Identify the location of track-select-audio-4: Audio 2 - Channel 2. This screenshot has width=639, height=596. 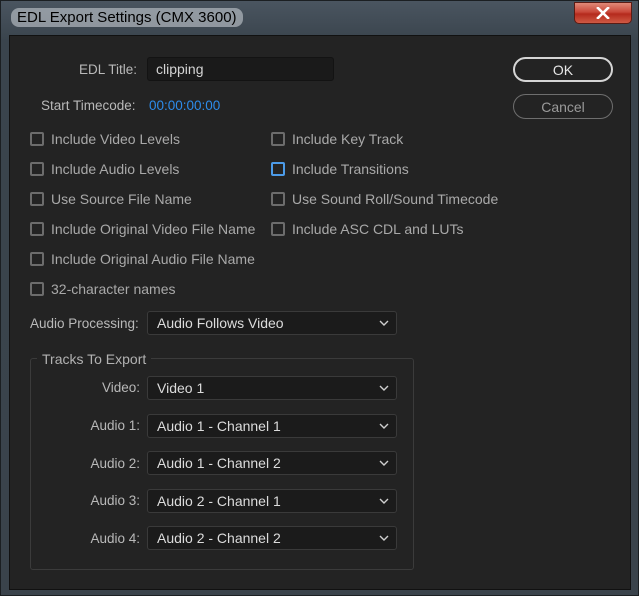
(272, 538).